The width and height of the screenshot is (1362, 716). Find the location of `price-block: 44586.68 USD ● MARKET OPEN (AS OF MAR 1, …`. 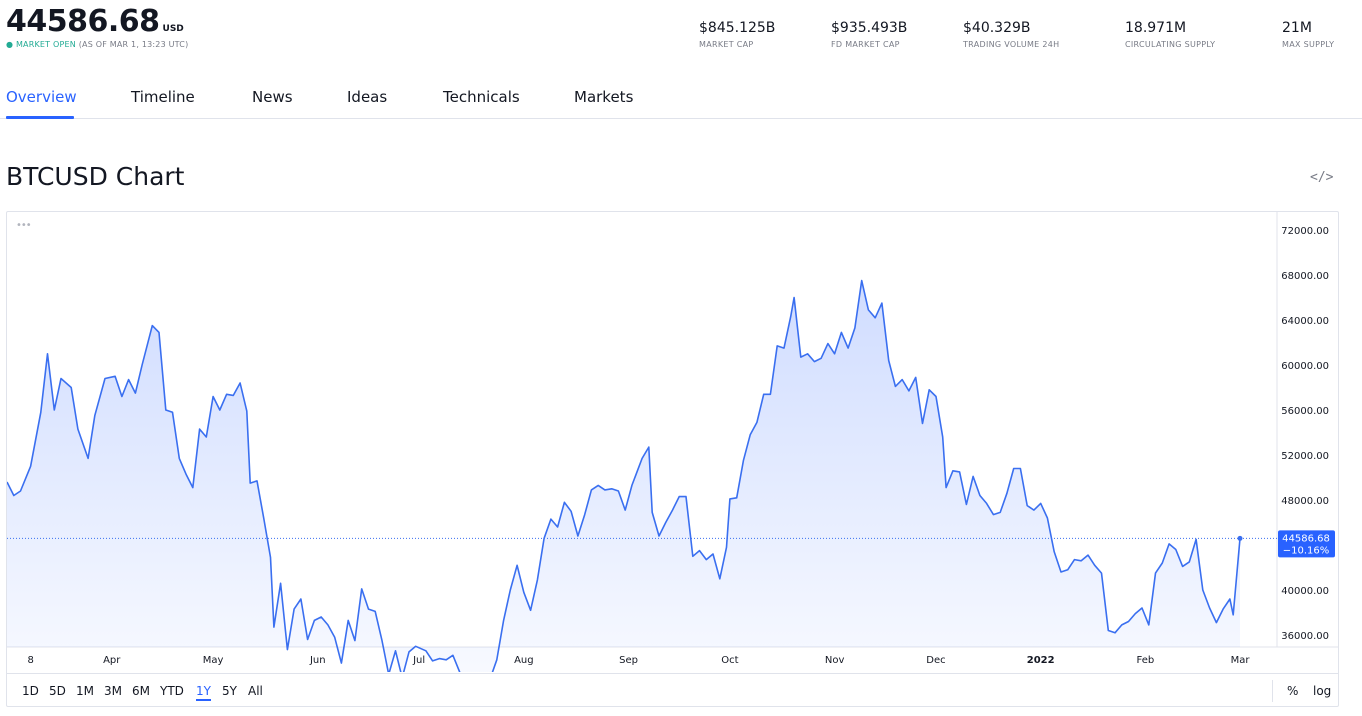

price-block: 44586.68 USD ● MARKET OPEN (AS OF MAR 1, … is located at coordinates (97, 26).